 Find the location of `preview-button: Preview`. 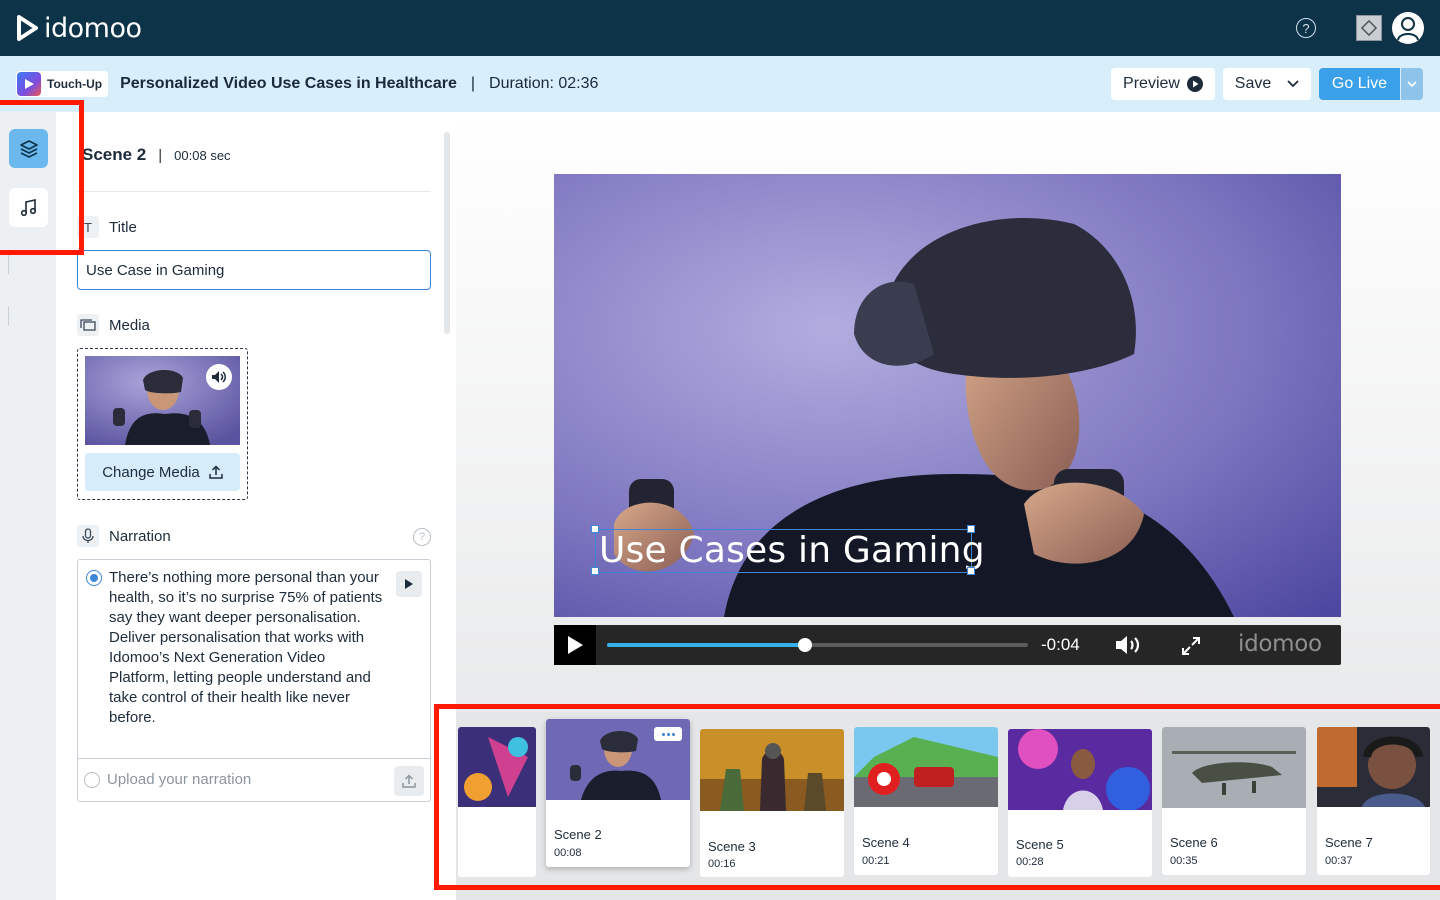

preview-button: Preview is located at coordinates (1163, 84).